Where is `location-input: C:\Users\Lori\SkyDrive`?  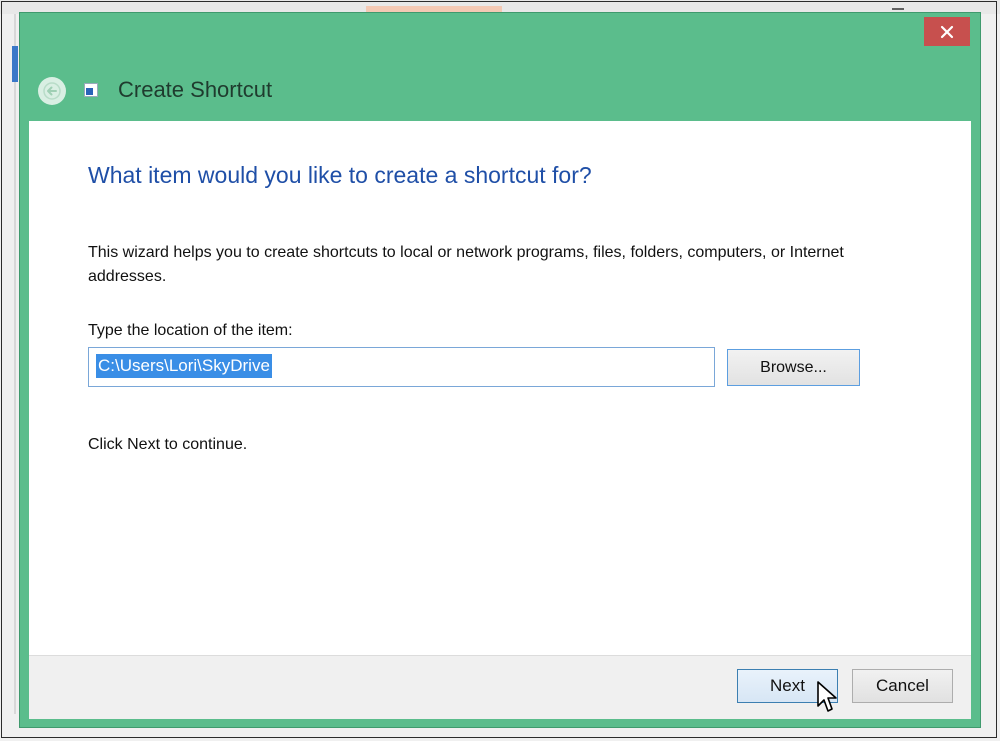
location-input: C:\Users\Lori\SkyDrive is located at coordinates (401, 367).